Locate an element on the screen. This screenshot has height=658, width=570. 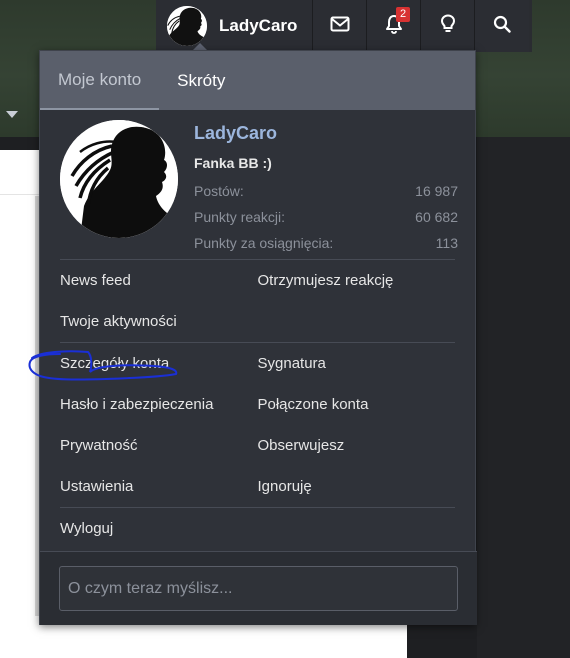
stat-label: Postów: is located at coordinates (219, 191).